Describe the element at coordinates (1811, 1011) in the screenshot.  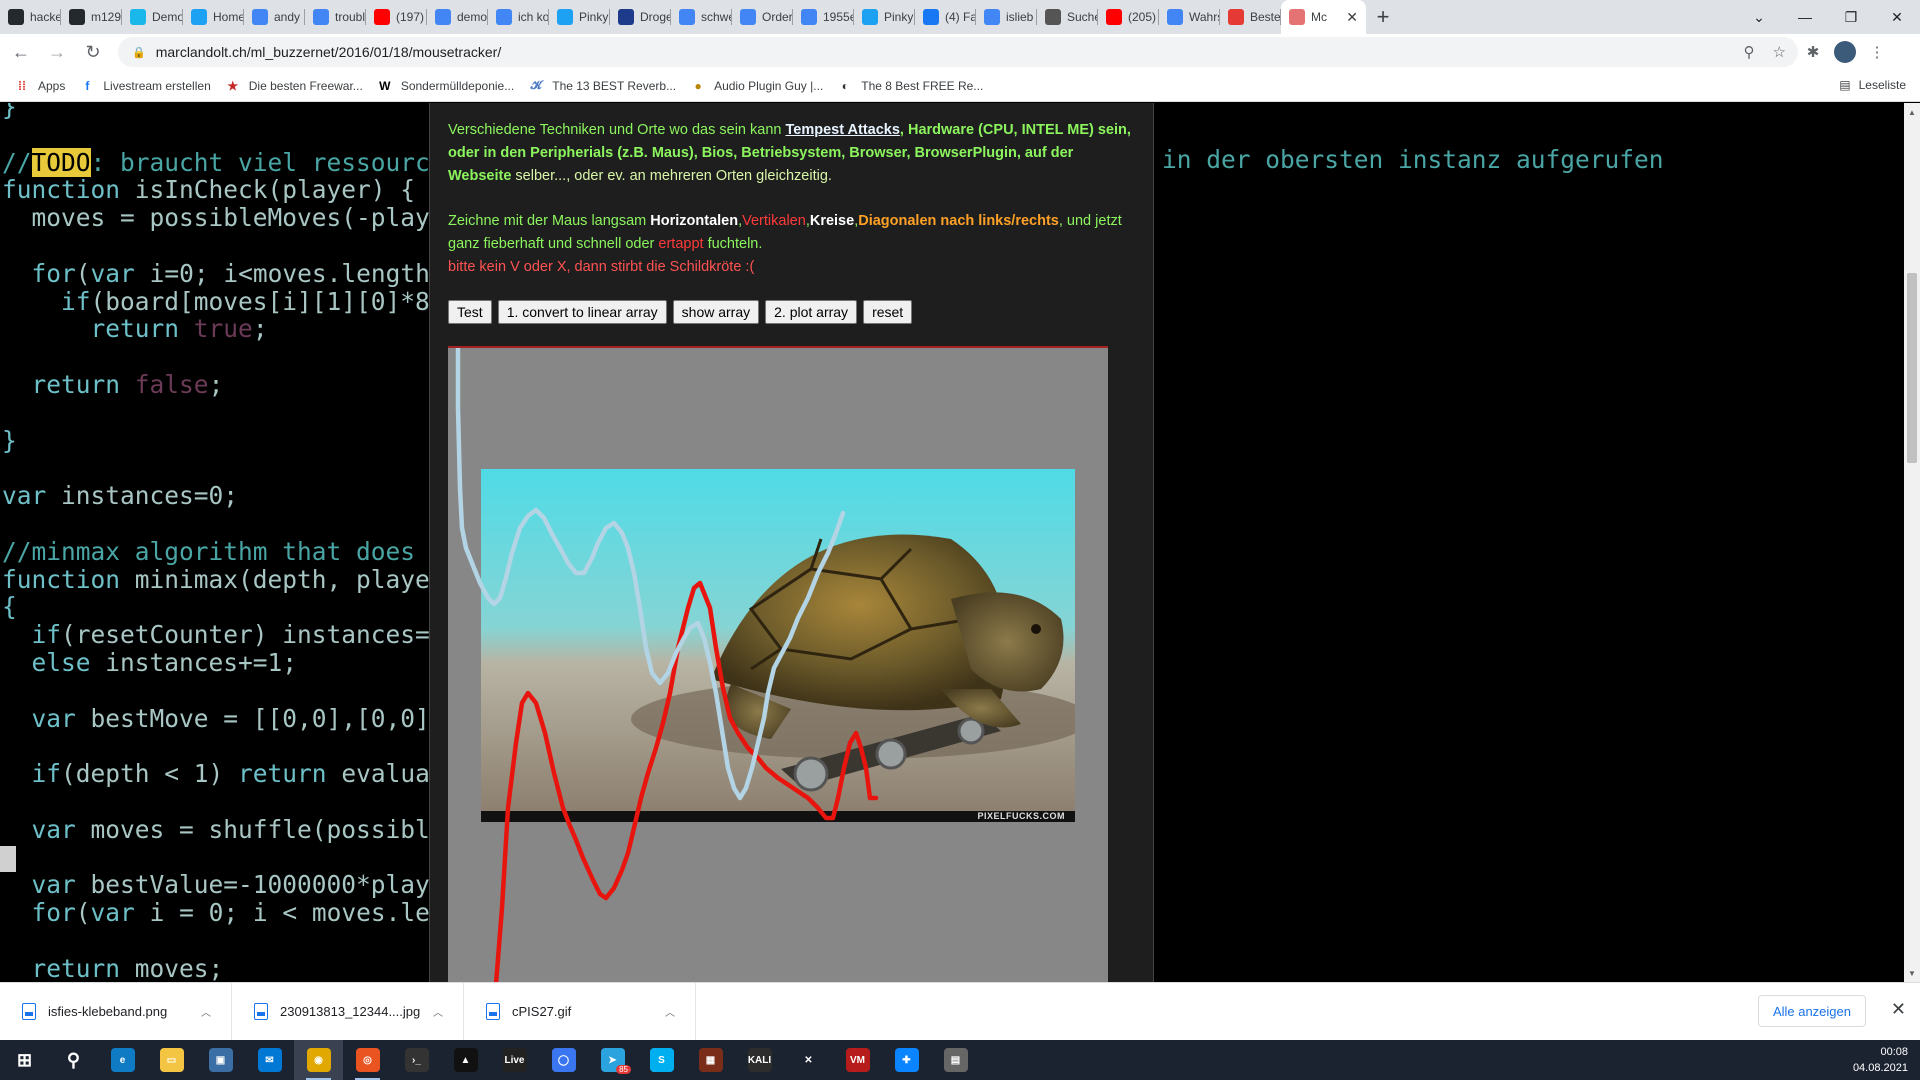
I see `show-all-downloads-button: Alle anzeigen` at that location.